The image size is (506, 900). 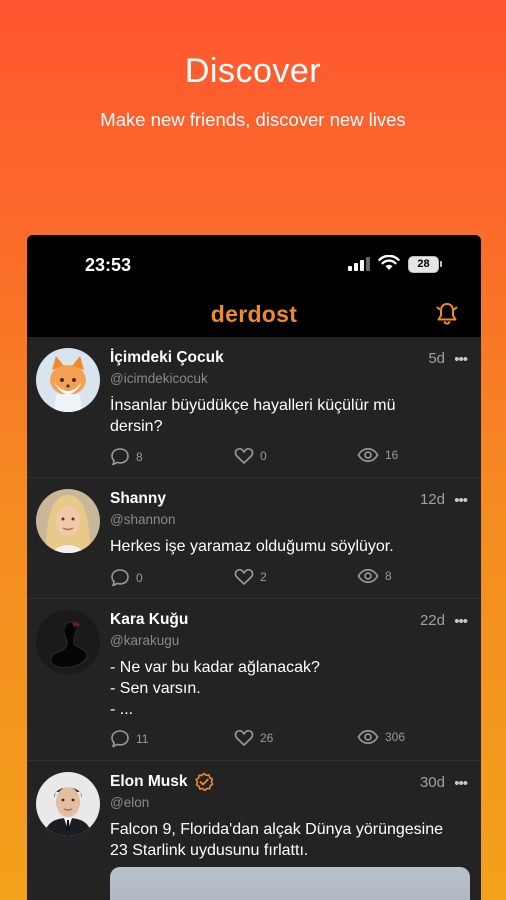 What do you see at coordinates (139, 456) in the screenshot?
I see `comment-count: 8` at bounding box center [139, 456].